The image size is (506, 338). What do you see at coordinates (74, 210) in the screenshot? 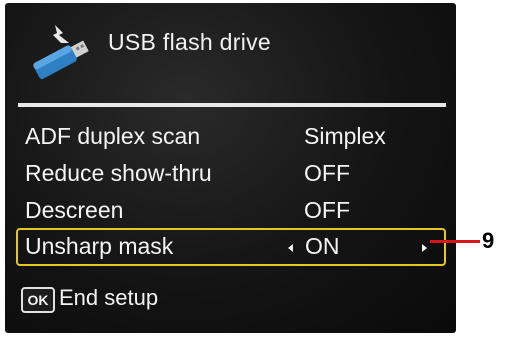
I see `setting-label: Descreen` at bounding box center [74, 210].